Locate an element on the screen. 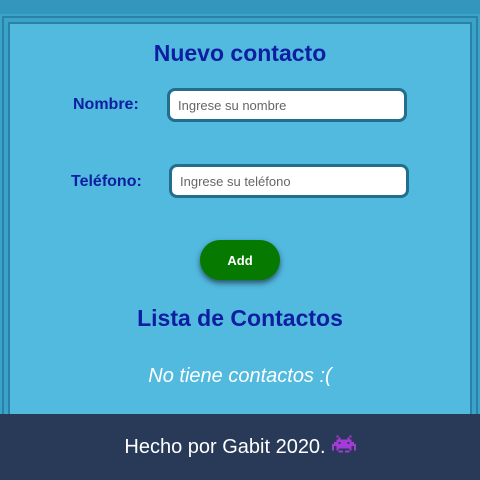 This screenshot has width=480, height=480. contacts-list-title: Lista de Contactos is located at coordinates (240, 318).